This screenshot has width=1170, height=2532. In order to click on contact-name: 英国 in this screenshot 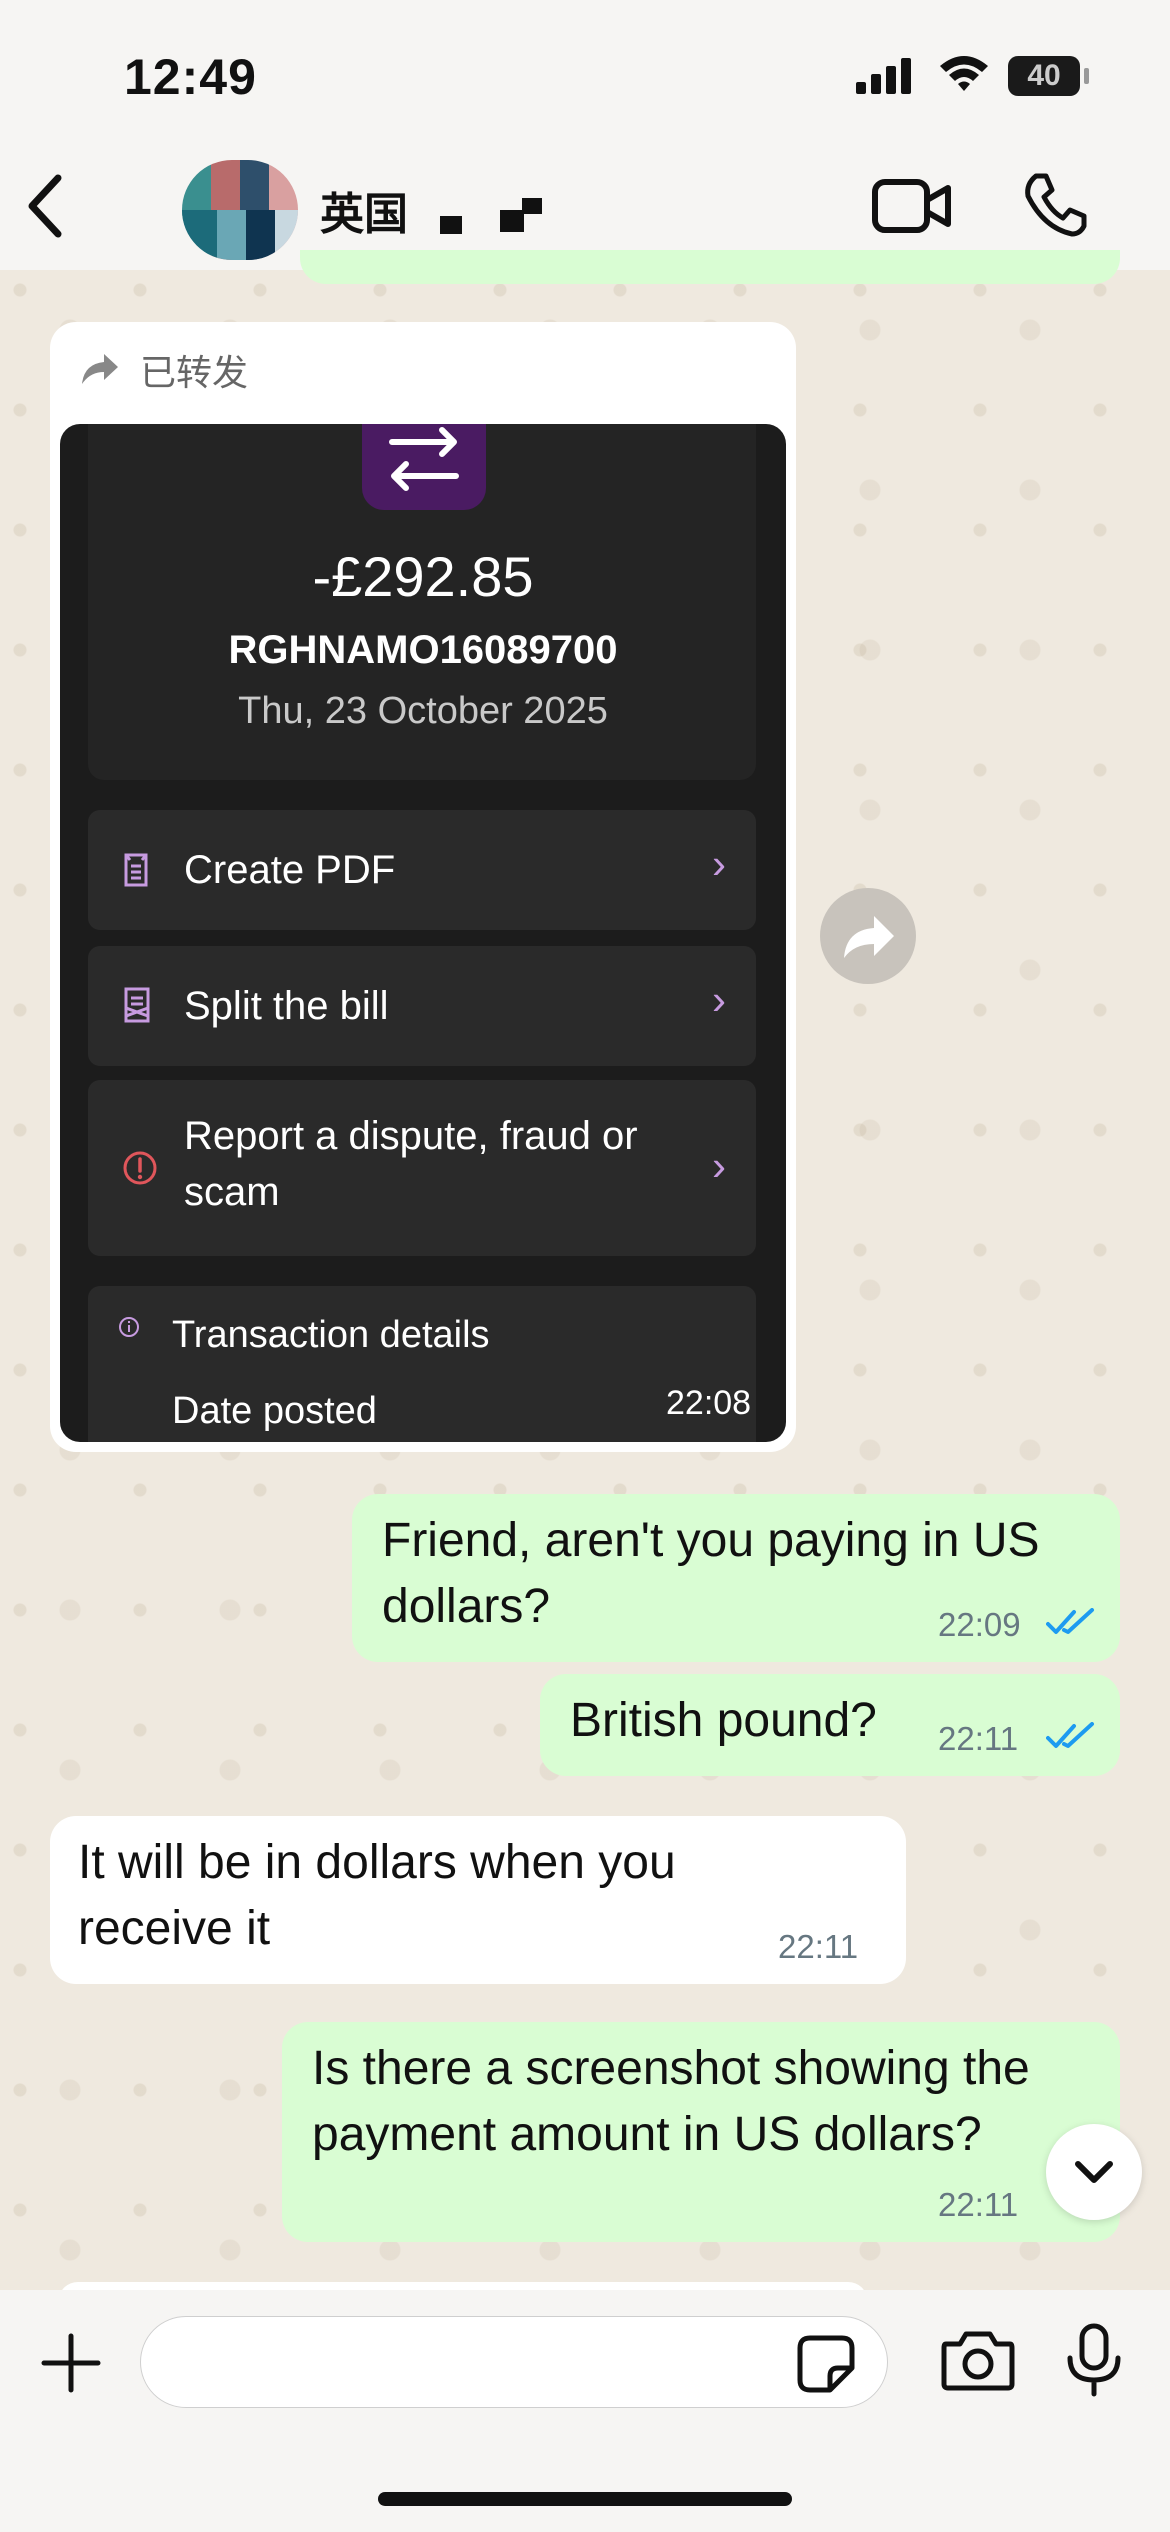, I will do `click(364, 210)`.